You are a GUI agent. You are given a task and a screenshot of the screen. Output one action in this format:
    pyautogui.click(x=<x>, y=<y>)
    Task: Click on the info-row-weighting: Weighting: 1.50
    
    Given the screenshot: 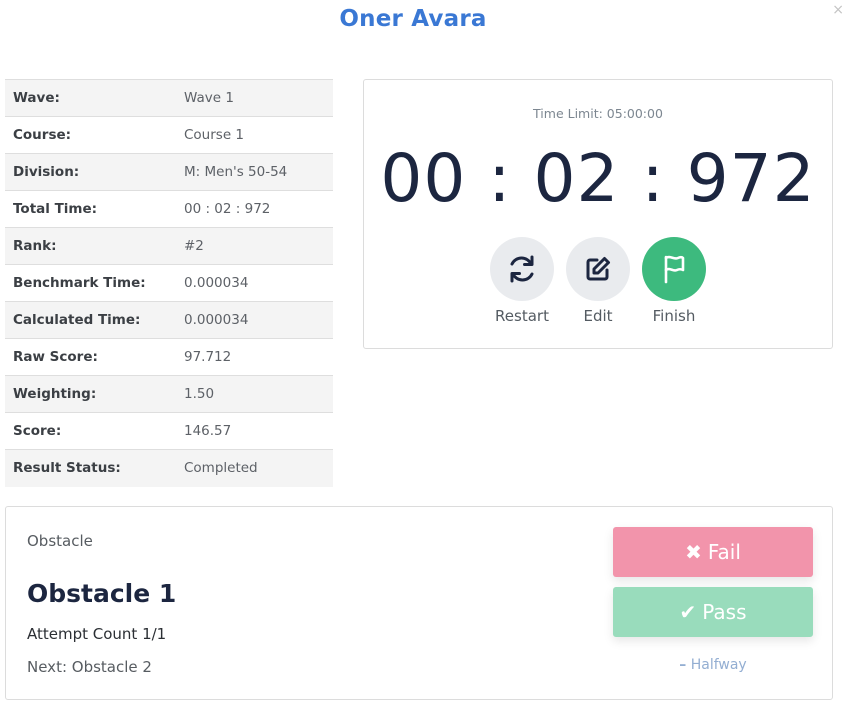 What is the action you would take?
    pyautogui.click(x=169, y=394)
    